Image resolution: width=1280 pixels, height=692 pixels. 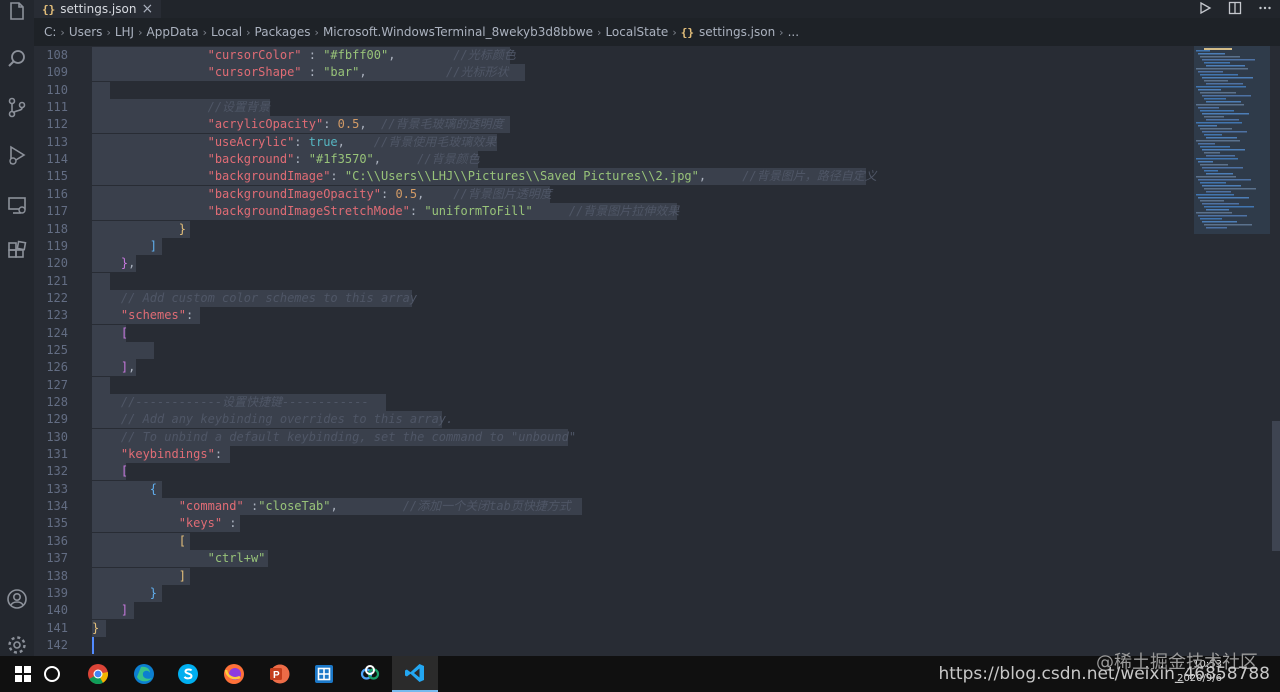 What do you see at coordinates (613, 472) in the screenshot?
I see `code-line: 132 [` at bounding box center [613, 472].